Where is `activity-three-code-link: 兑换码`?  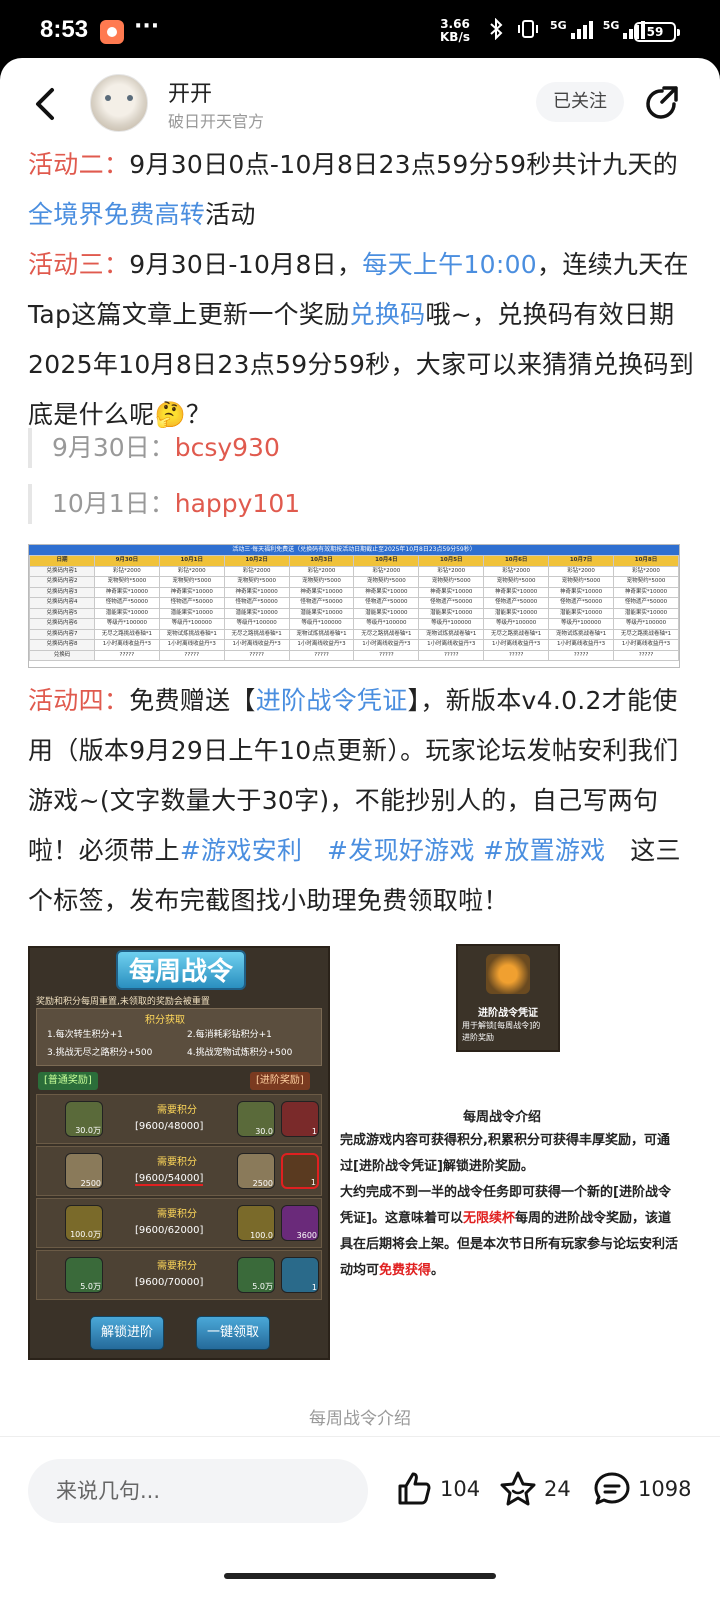 activity-three-code-link: 兑换码 is located at coordinates (388, 314).